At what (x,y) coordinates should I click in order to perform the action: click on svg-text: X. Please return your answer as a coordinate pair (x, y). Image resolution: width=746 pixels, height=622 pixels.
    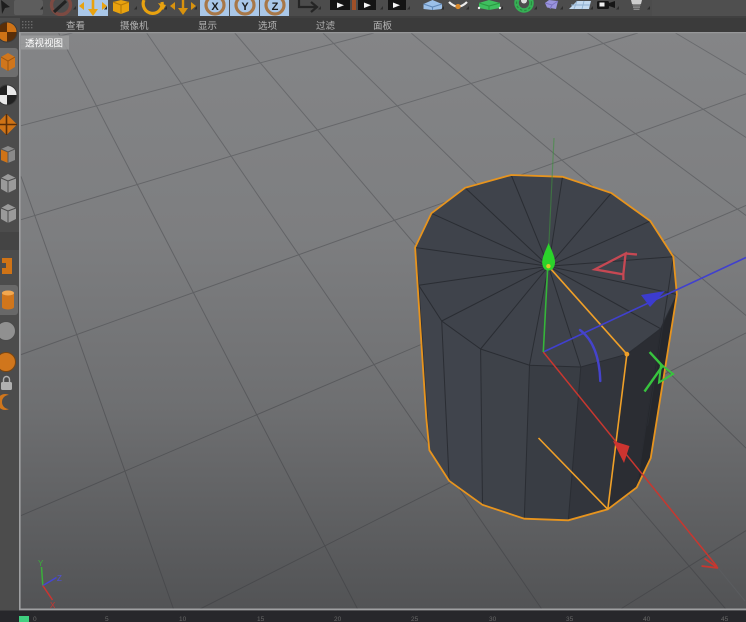
    Looking at the image, I should click on (215, 7).